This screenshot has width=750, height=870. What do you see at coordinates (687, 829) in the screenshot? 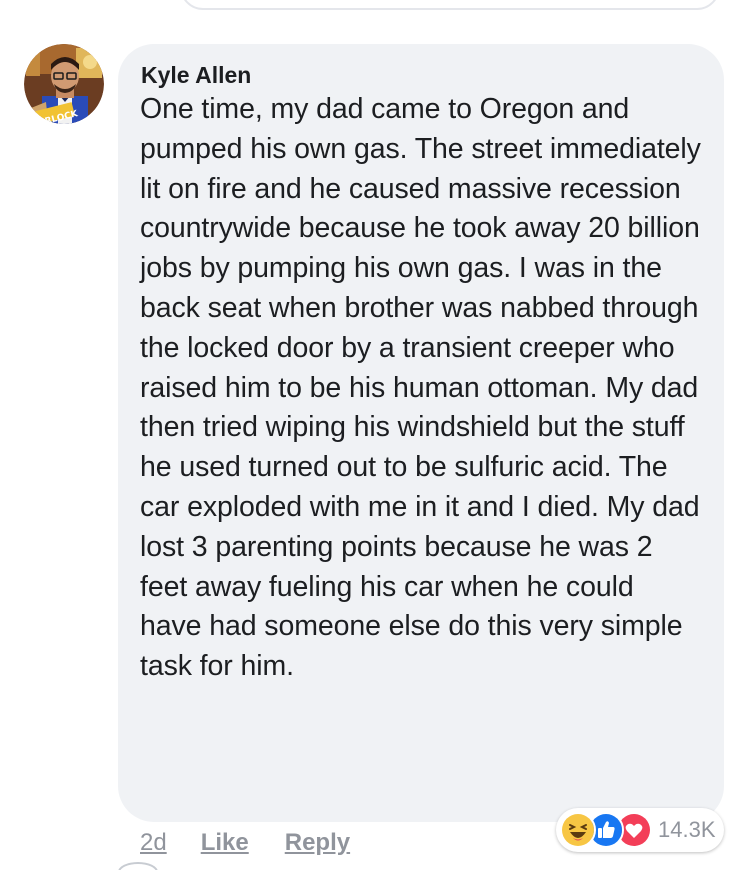
I see `reaction-count: 14.3K` at bounding box center [687, 829].